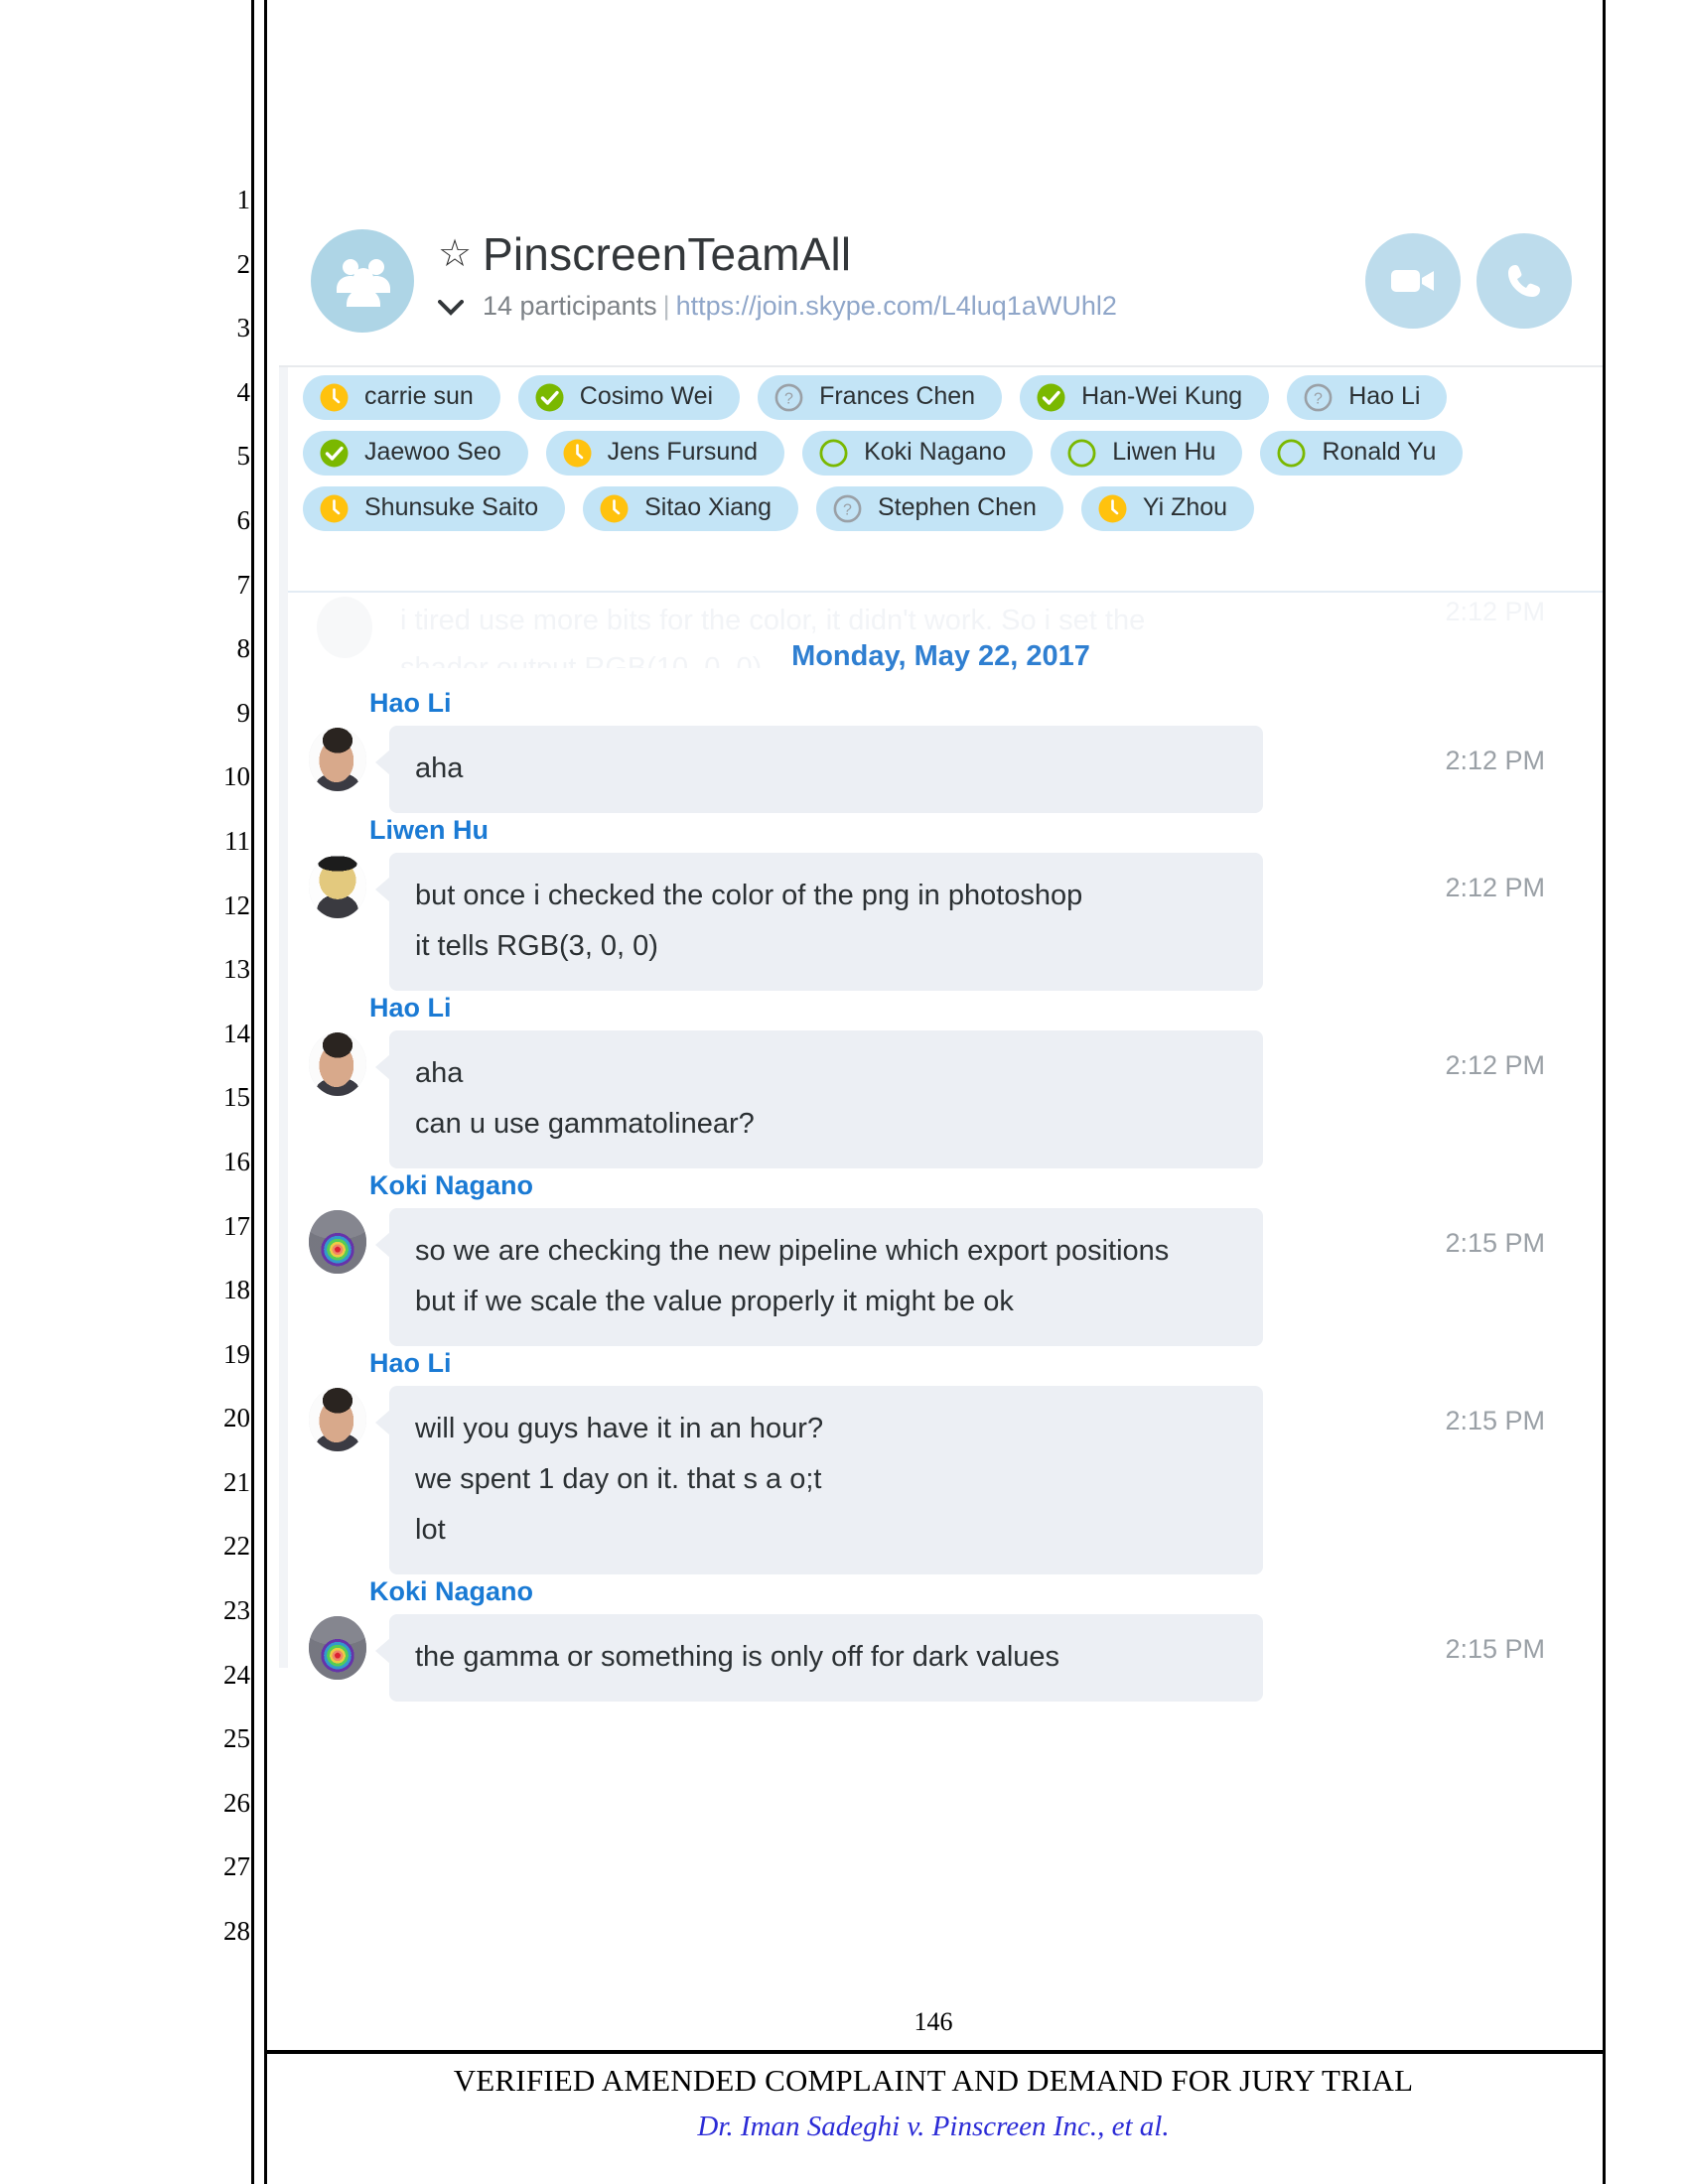 The width and height of the screenshot is (1688, 2184). Describe the element at coordinates (236, 1546) in the screenshot. I see `line-number: 22` at that location.